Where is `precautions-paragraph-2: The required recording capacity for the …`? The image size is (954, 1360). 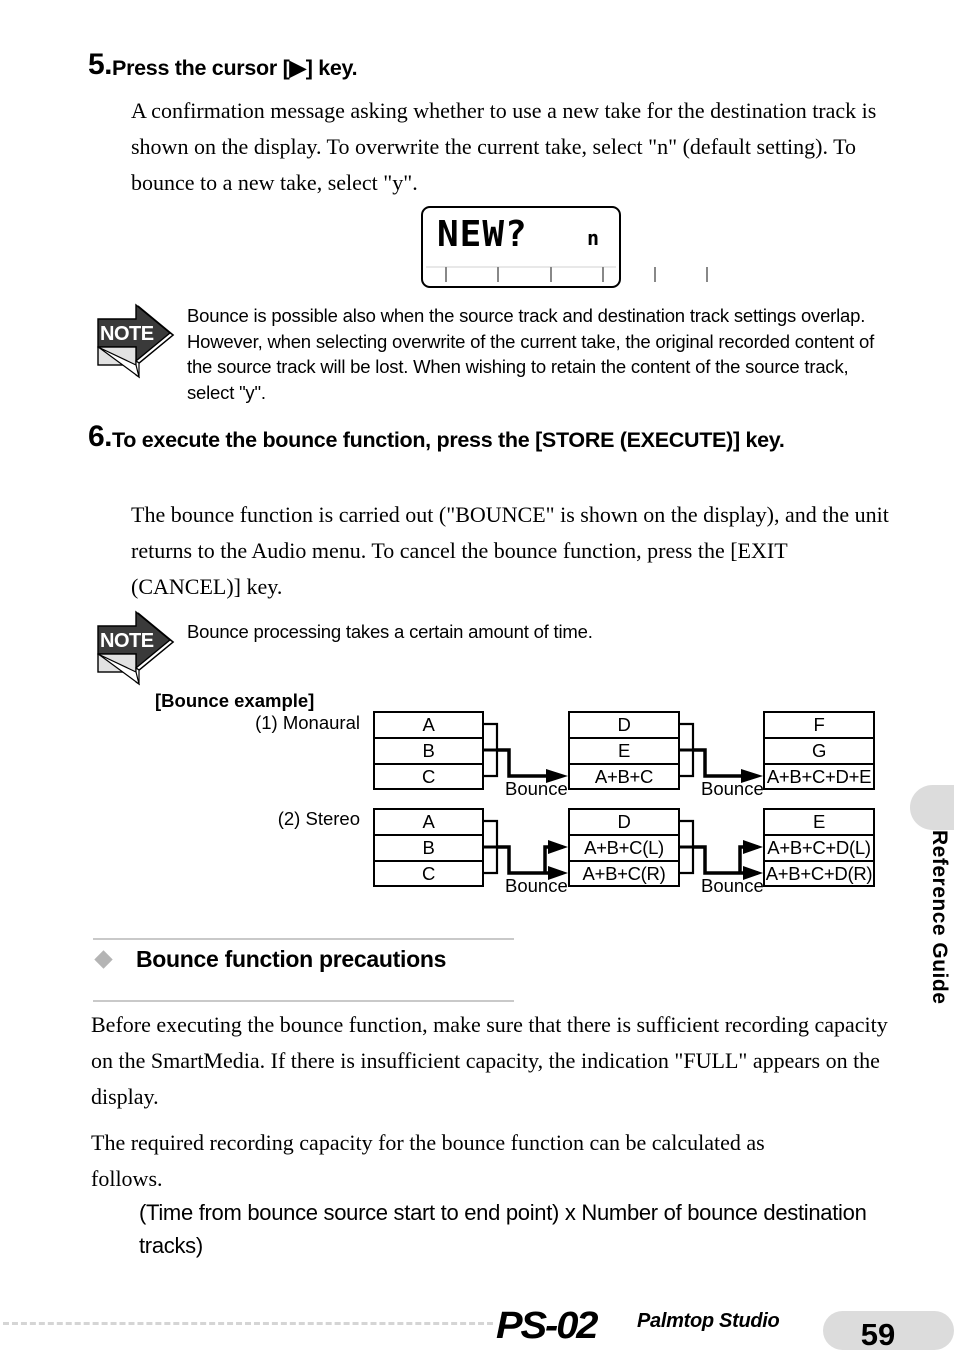
precautions-paragraph-2: The required recording capacity for the … is located at coordinates (428, 1160).